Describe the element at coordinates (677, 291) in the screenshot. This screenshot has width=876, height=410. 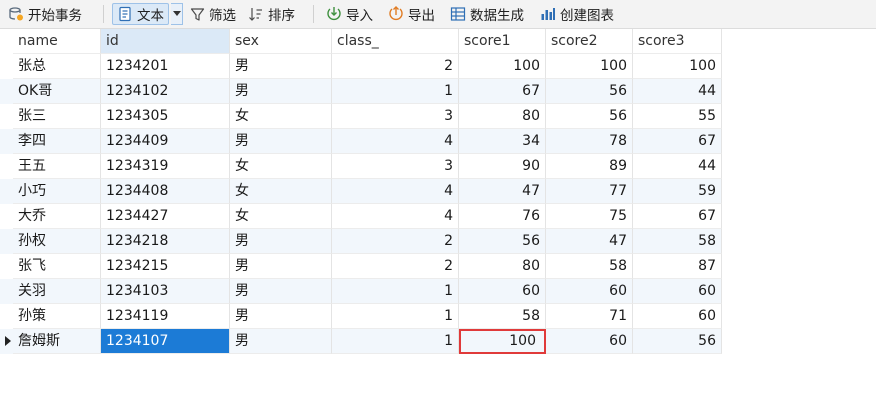
I see `table-cell-score3: 60` at that location.